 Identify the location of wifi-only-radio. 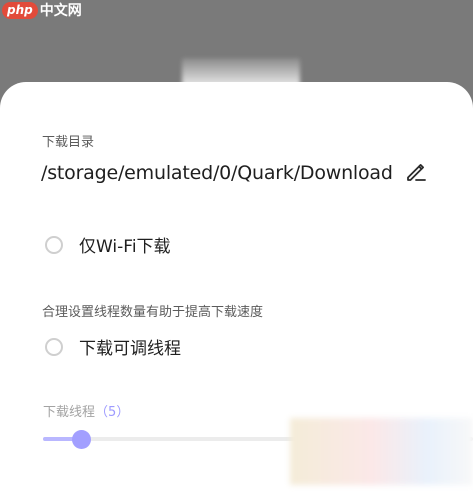
(54, 244).